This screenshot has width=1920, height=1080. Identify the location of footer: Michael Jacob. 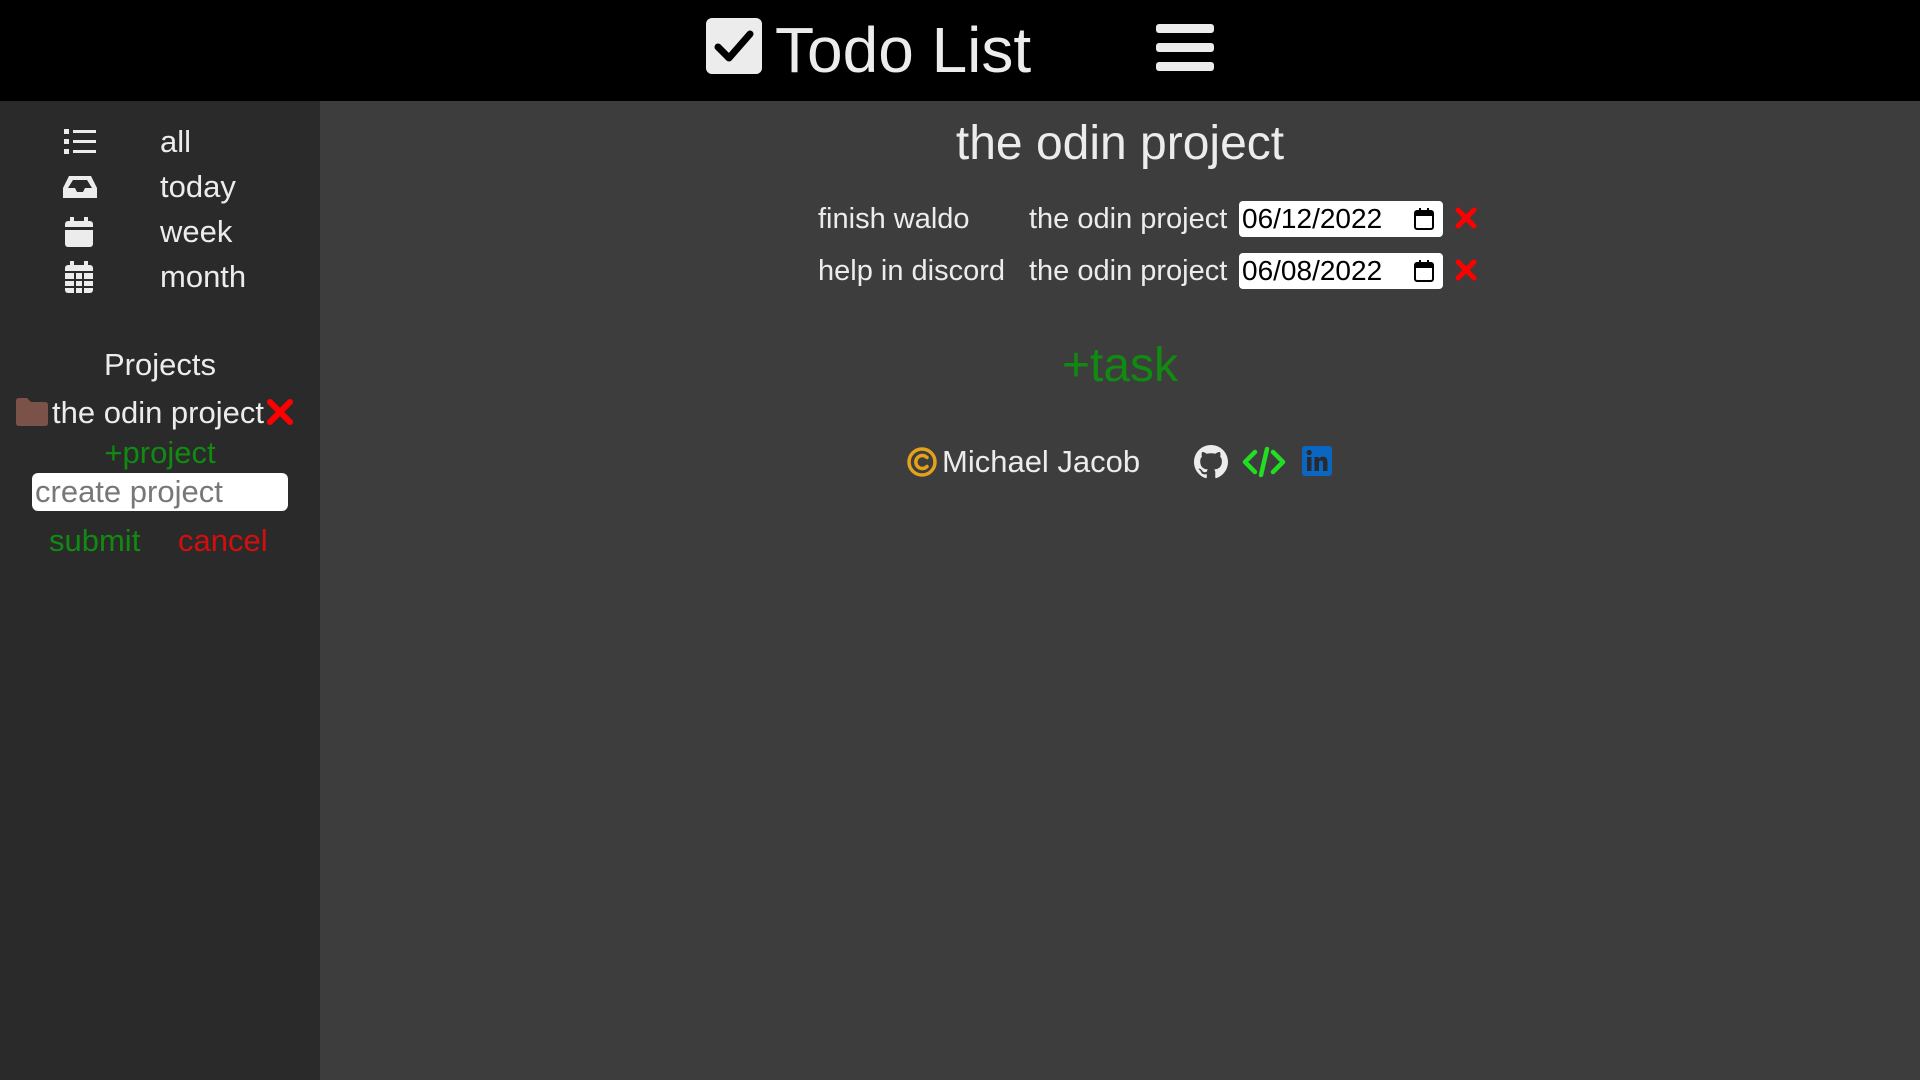
(1126, 462).